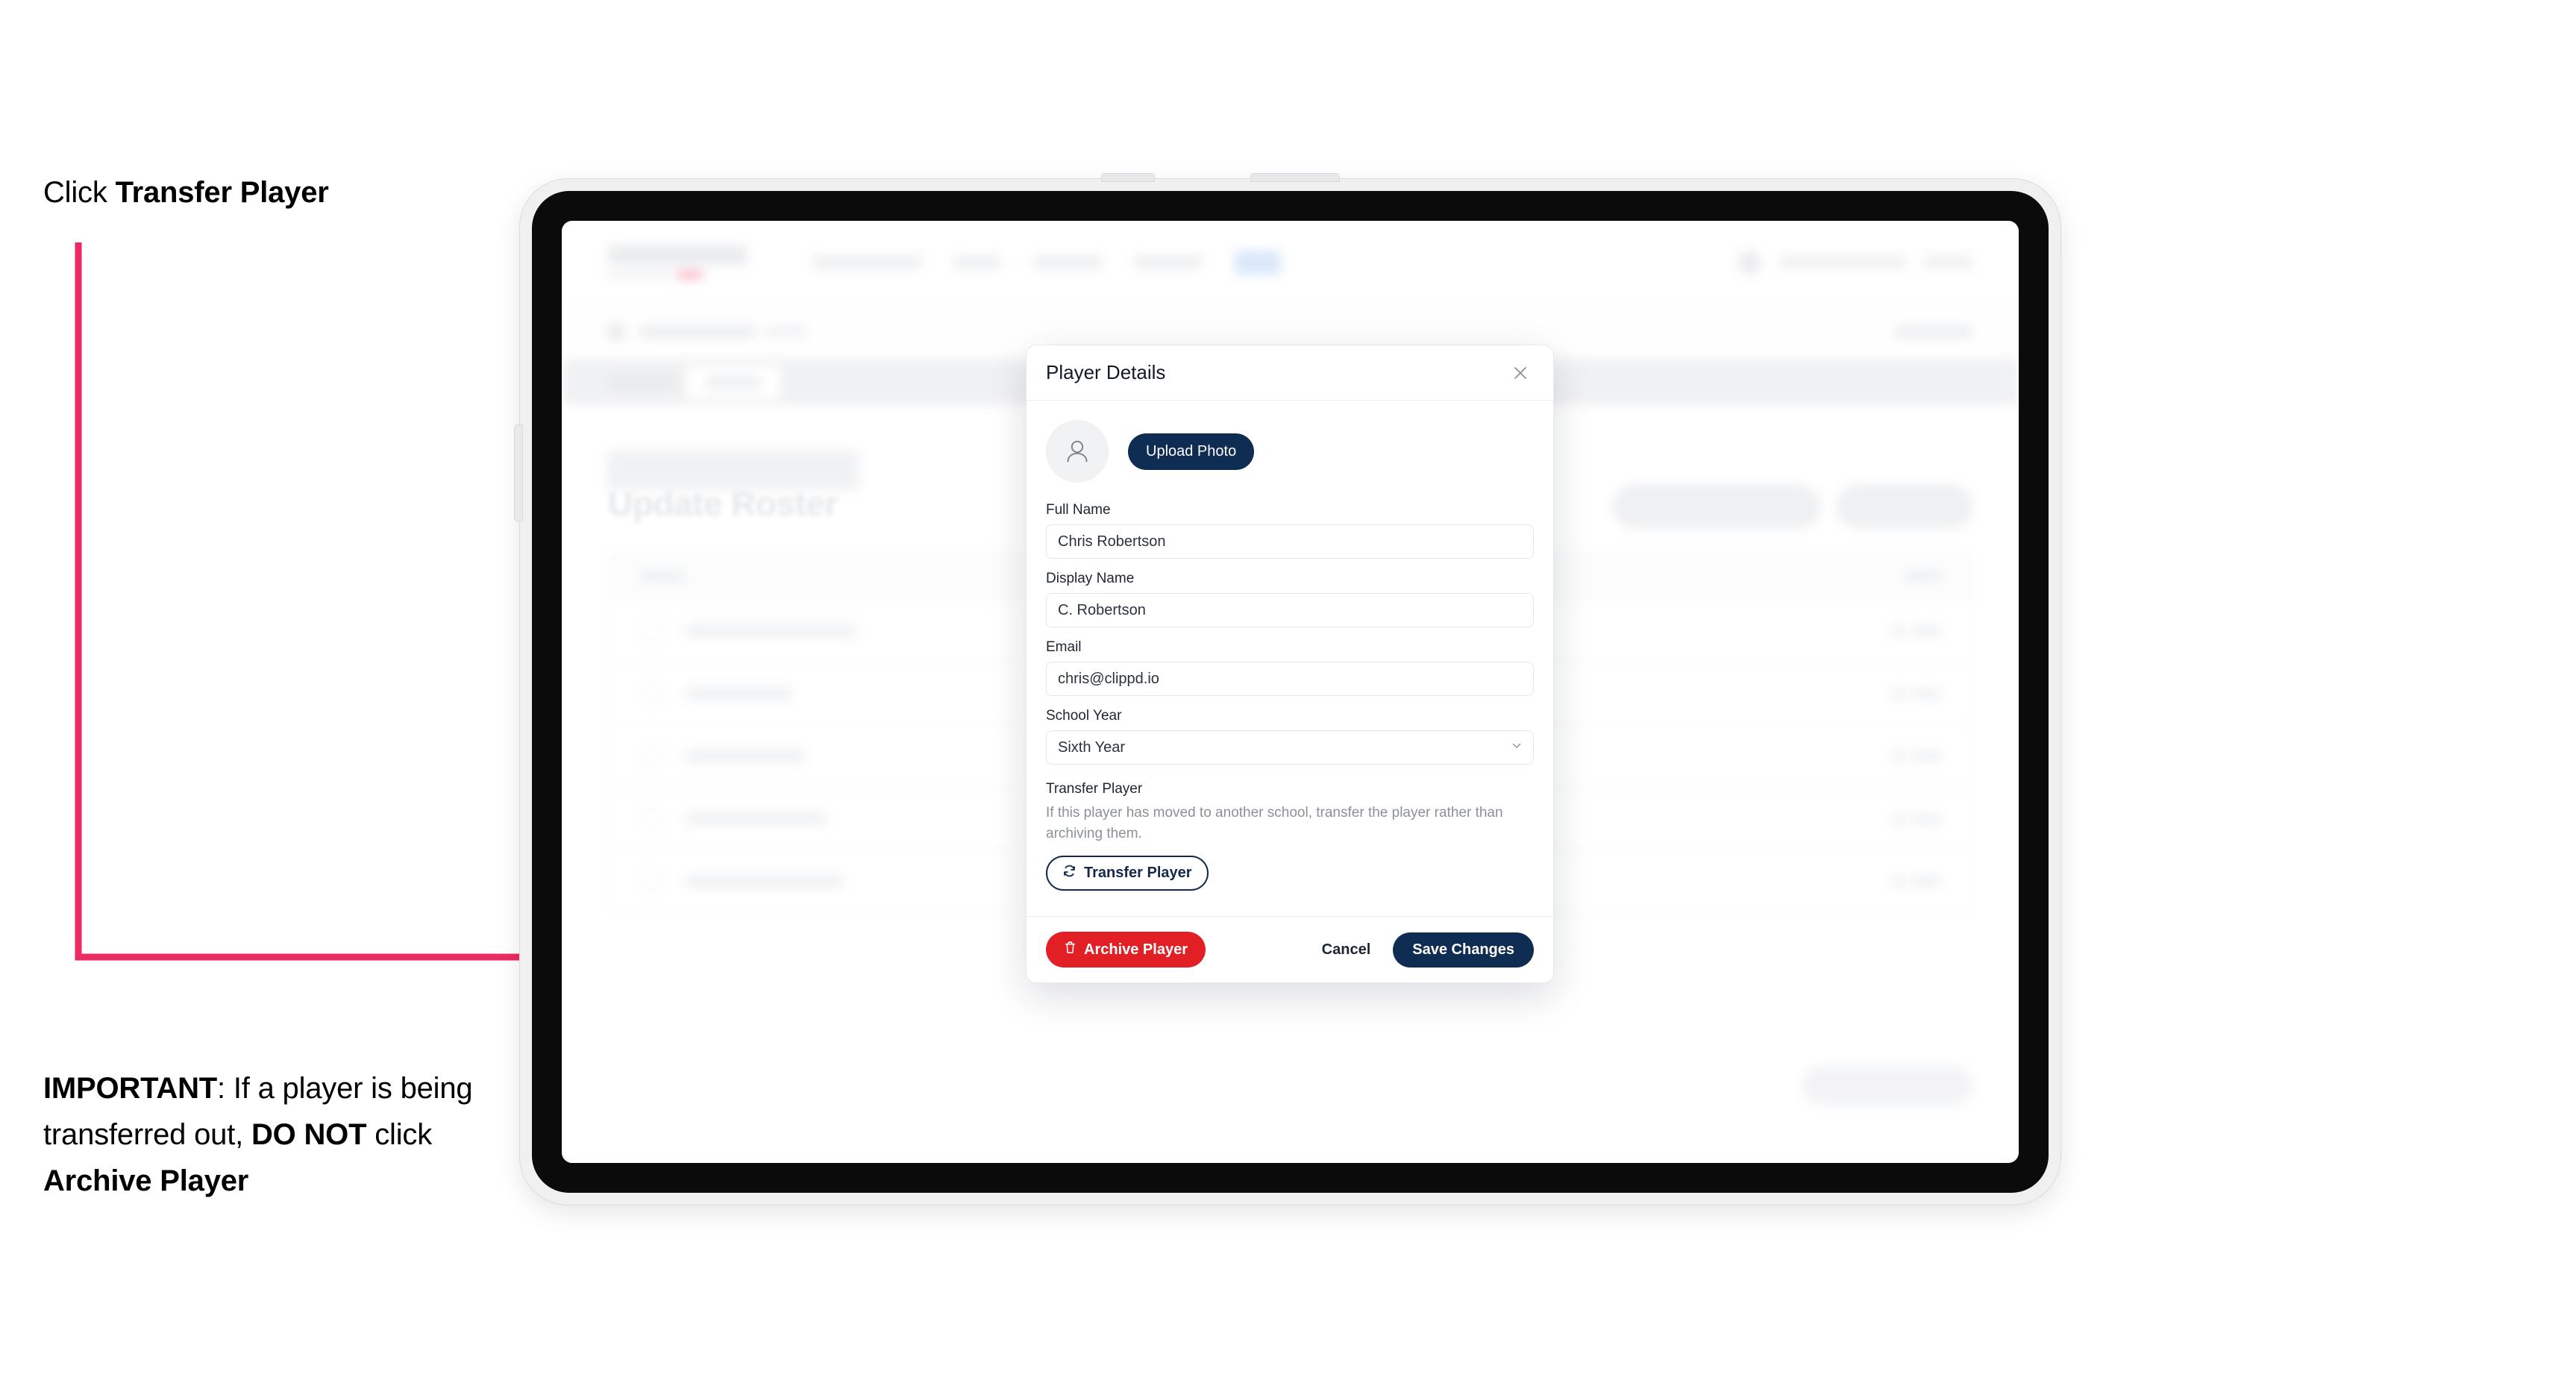  Describe the element at coordinates (1191, 451) in the screenshot. I see `upload-photo-button: Upload Photo` at that location.